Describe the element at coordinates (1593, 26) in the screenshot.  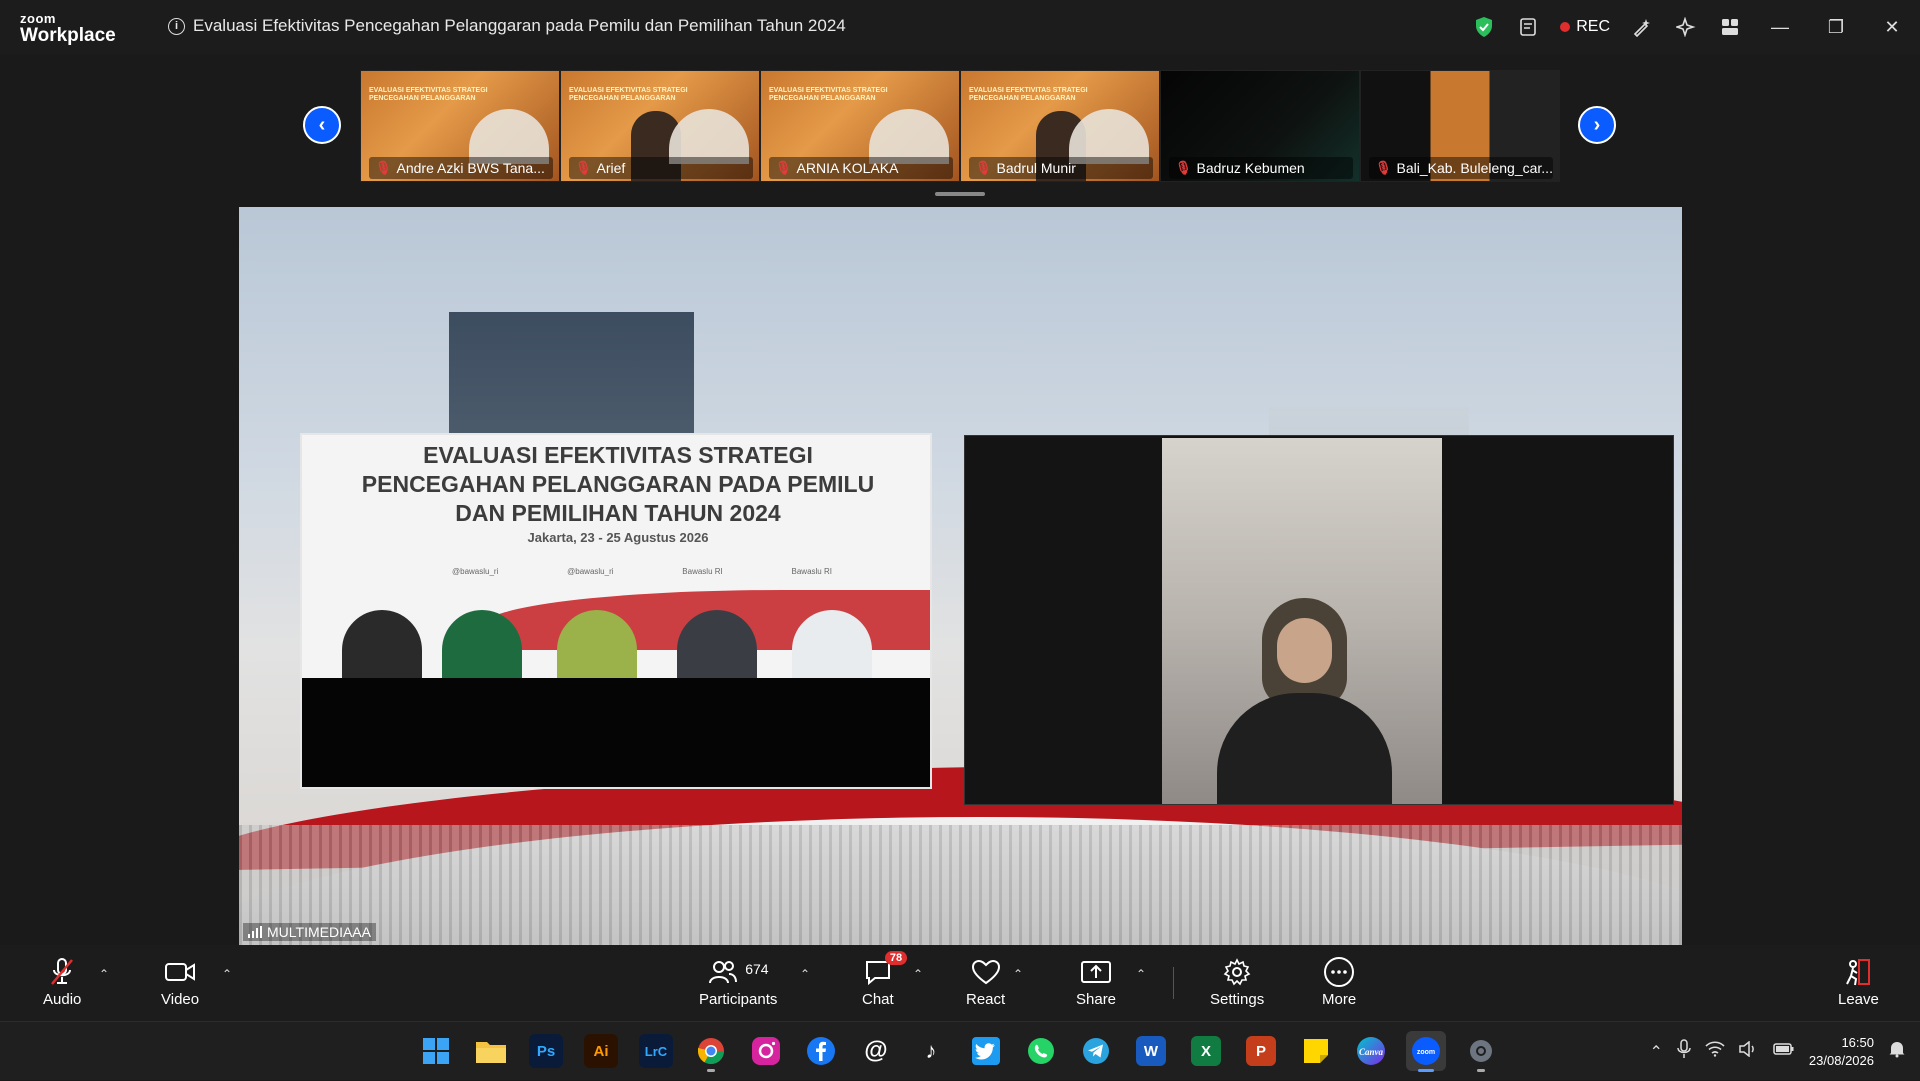
I see `rec-label: REC` at that location.